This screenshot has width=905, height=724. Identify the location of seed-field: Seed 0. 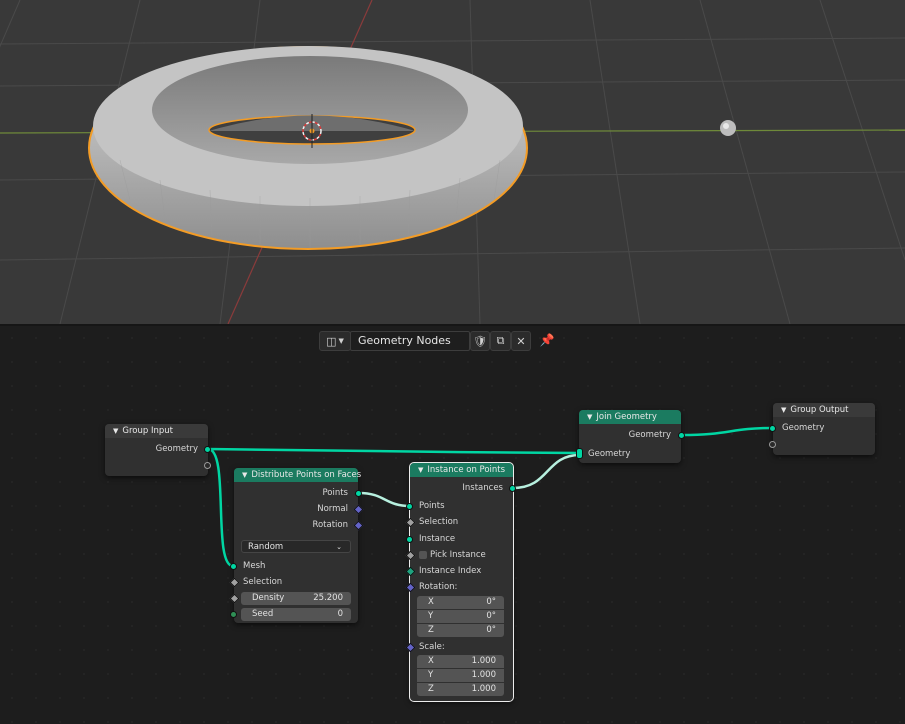
(296, 614).